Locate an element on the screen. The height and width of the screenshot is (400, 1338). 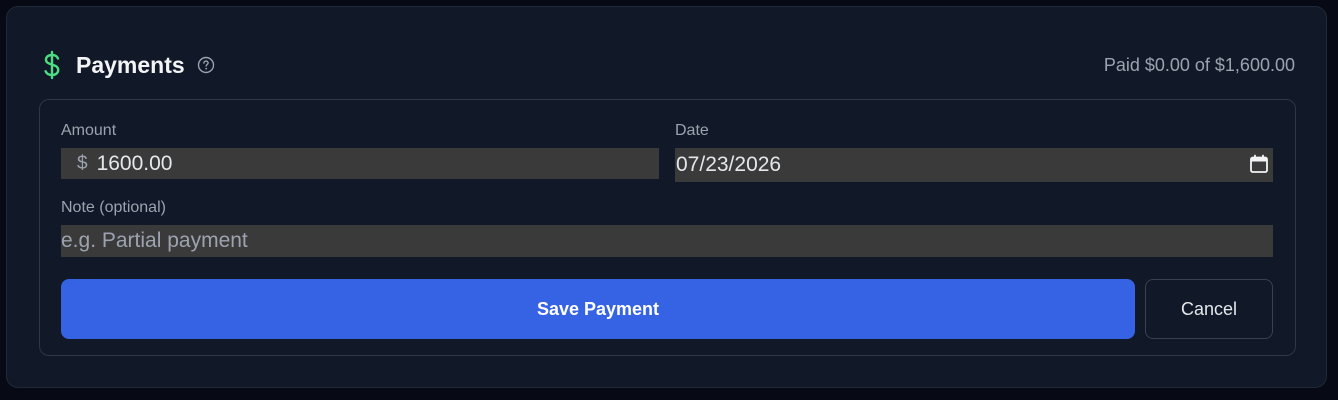
date-input is located at coordinates (974, 165).